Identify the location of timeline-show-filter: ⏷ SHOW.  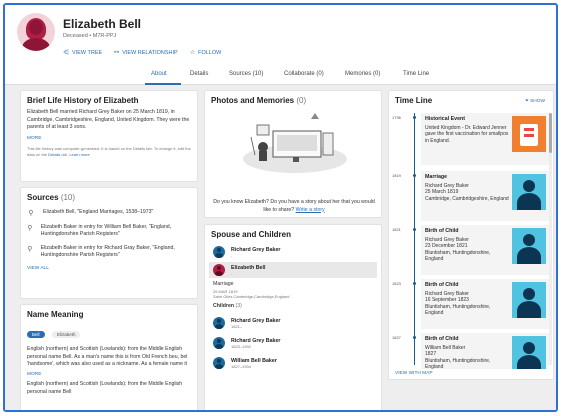
(535, 101).